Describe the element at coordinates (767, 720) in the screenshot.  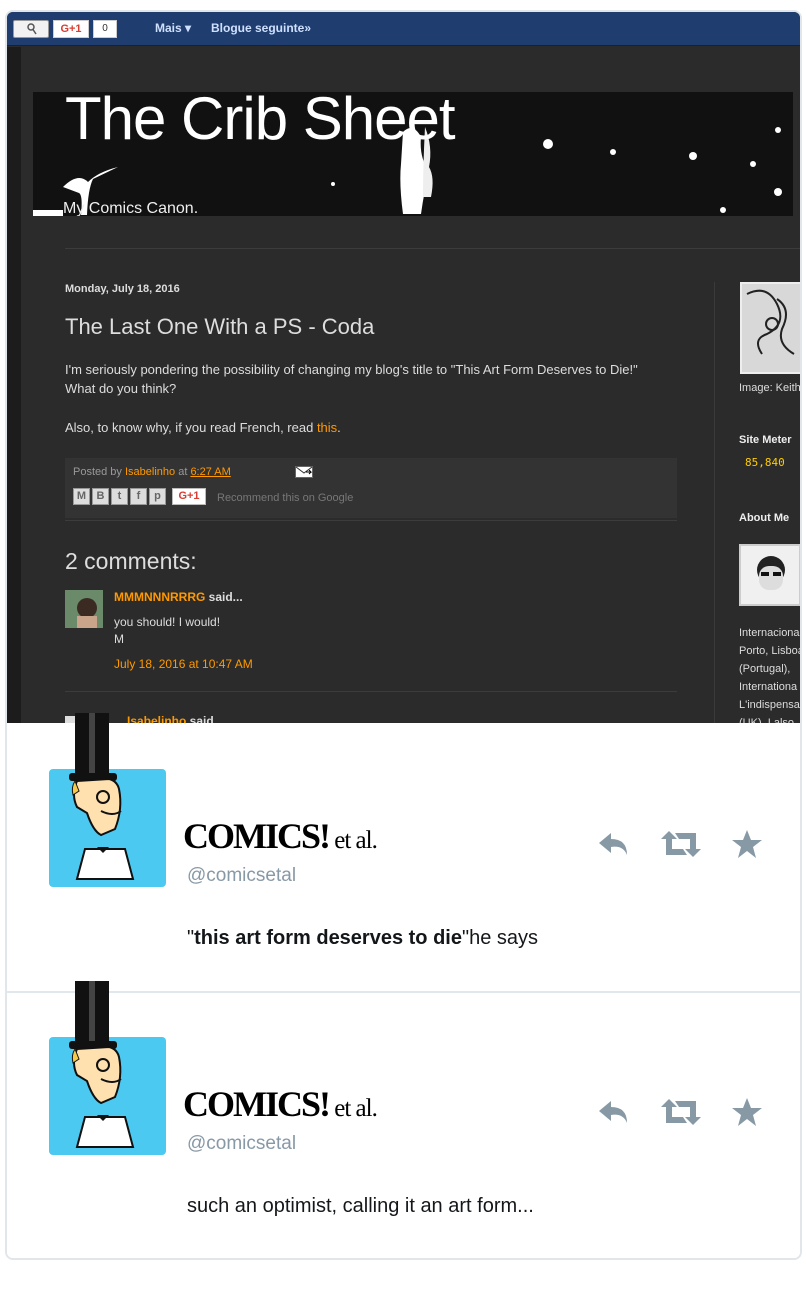
I see `bio-line: (UK). I also` at that location.